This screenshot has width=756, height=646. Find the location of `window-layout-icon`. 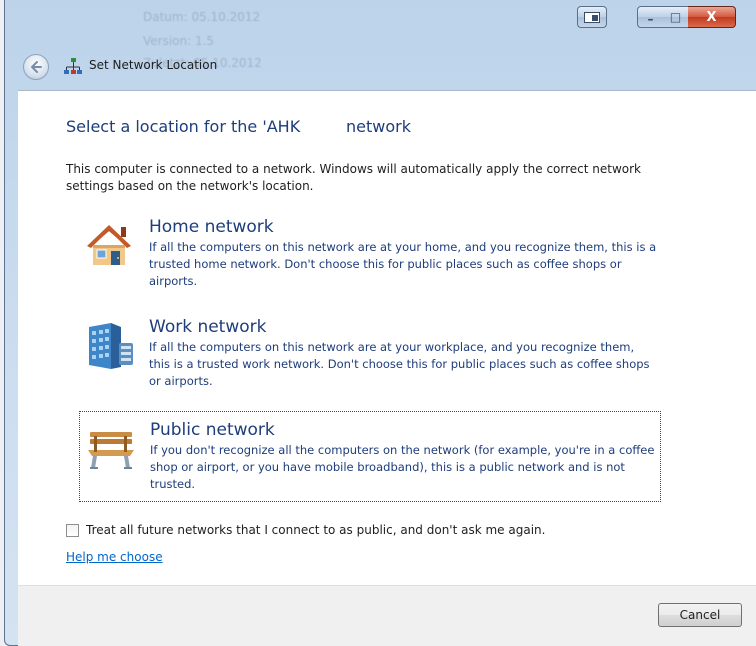

window-layout-icon is located at coordinates (592, 17).